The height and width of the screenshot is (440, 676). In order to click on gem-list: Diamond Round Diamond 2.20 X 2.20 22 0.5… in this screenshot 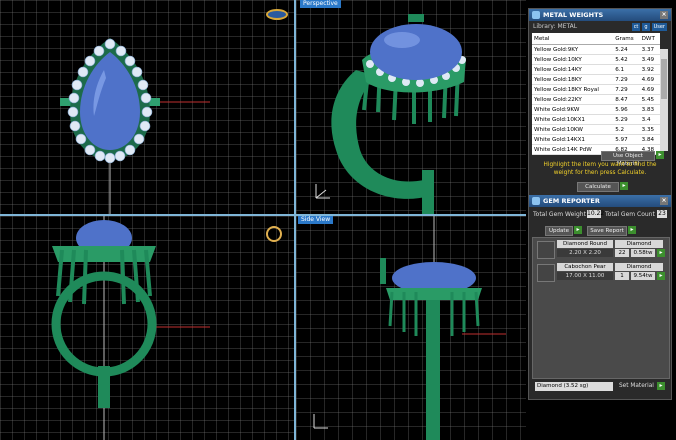, I will do `click(601, 308)`.